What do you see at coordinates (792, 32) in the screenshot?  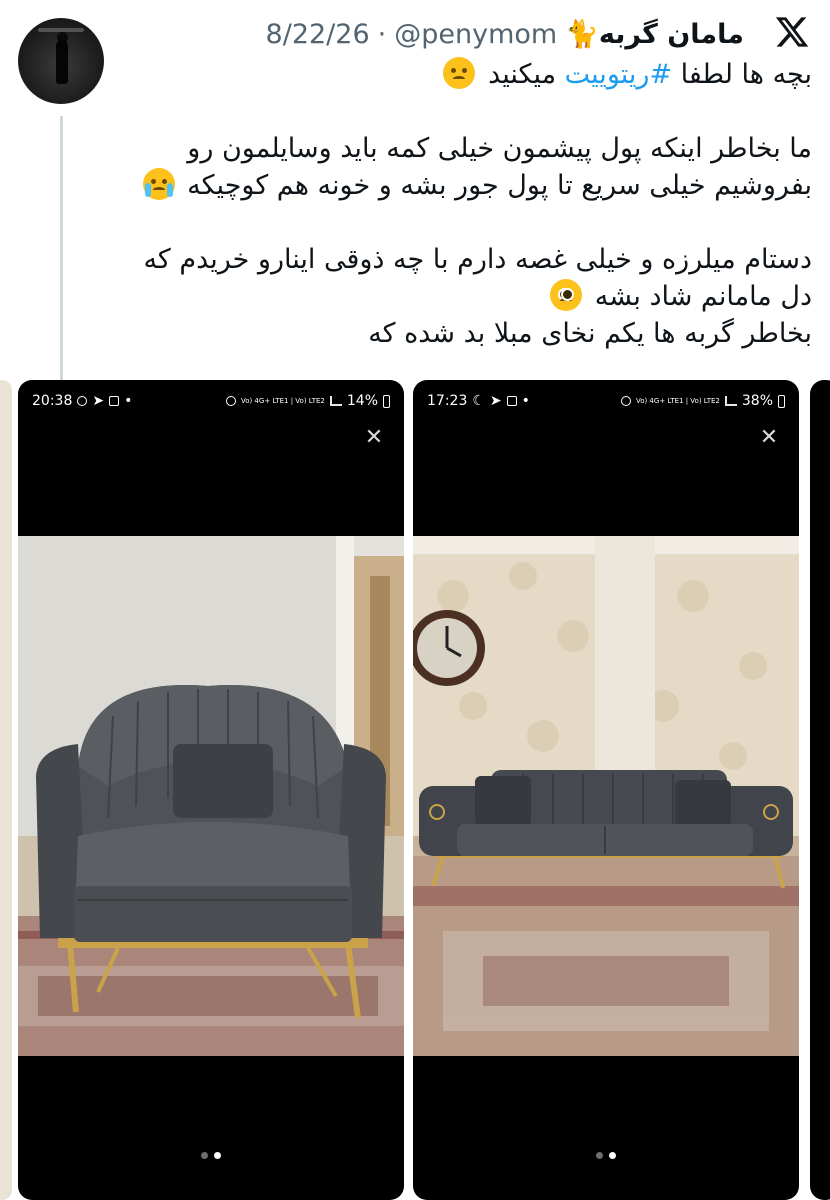 I see `x-logo-icon` at bounding box center [792, 32].